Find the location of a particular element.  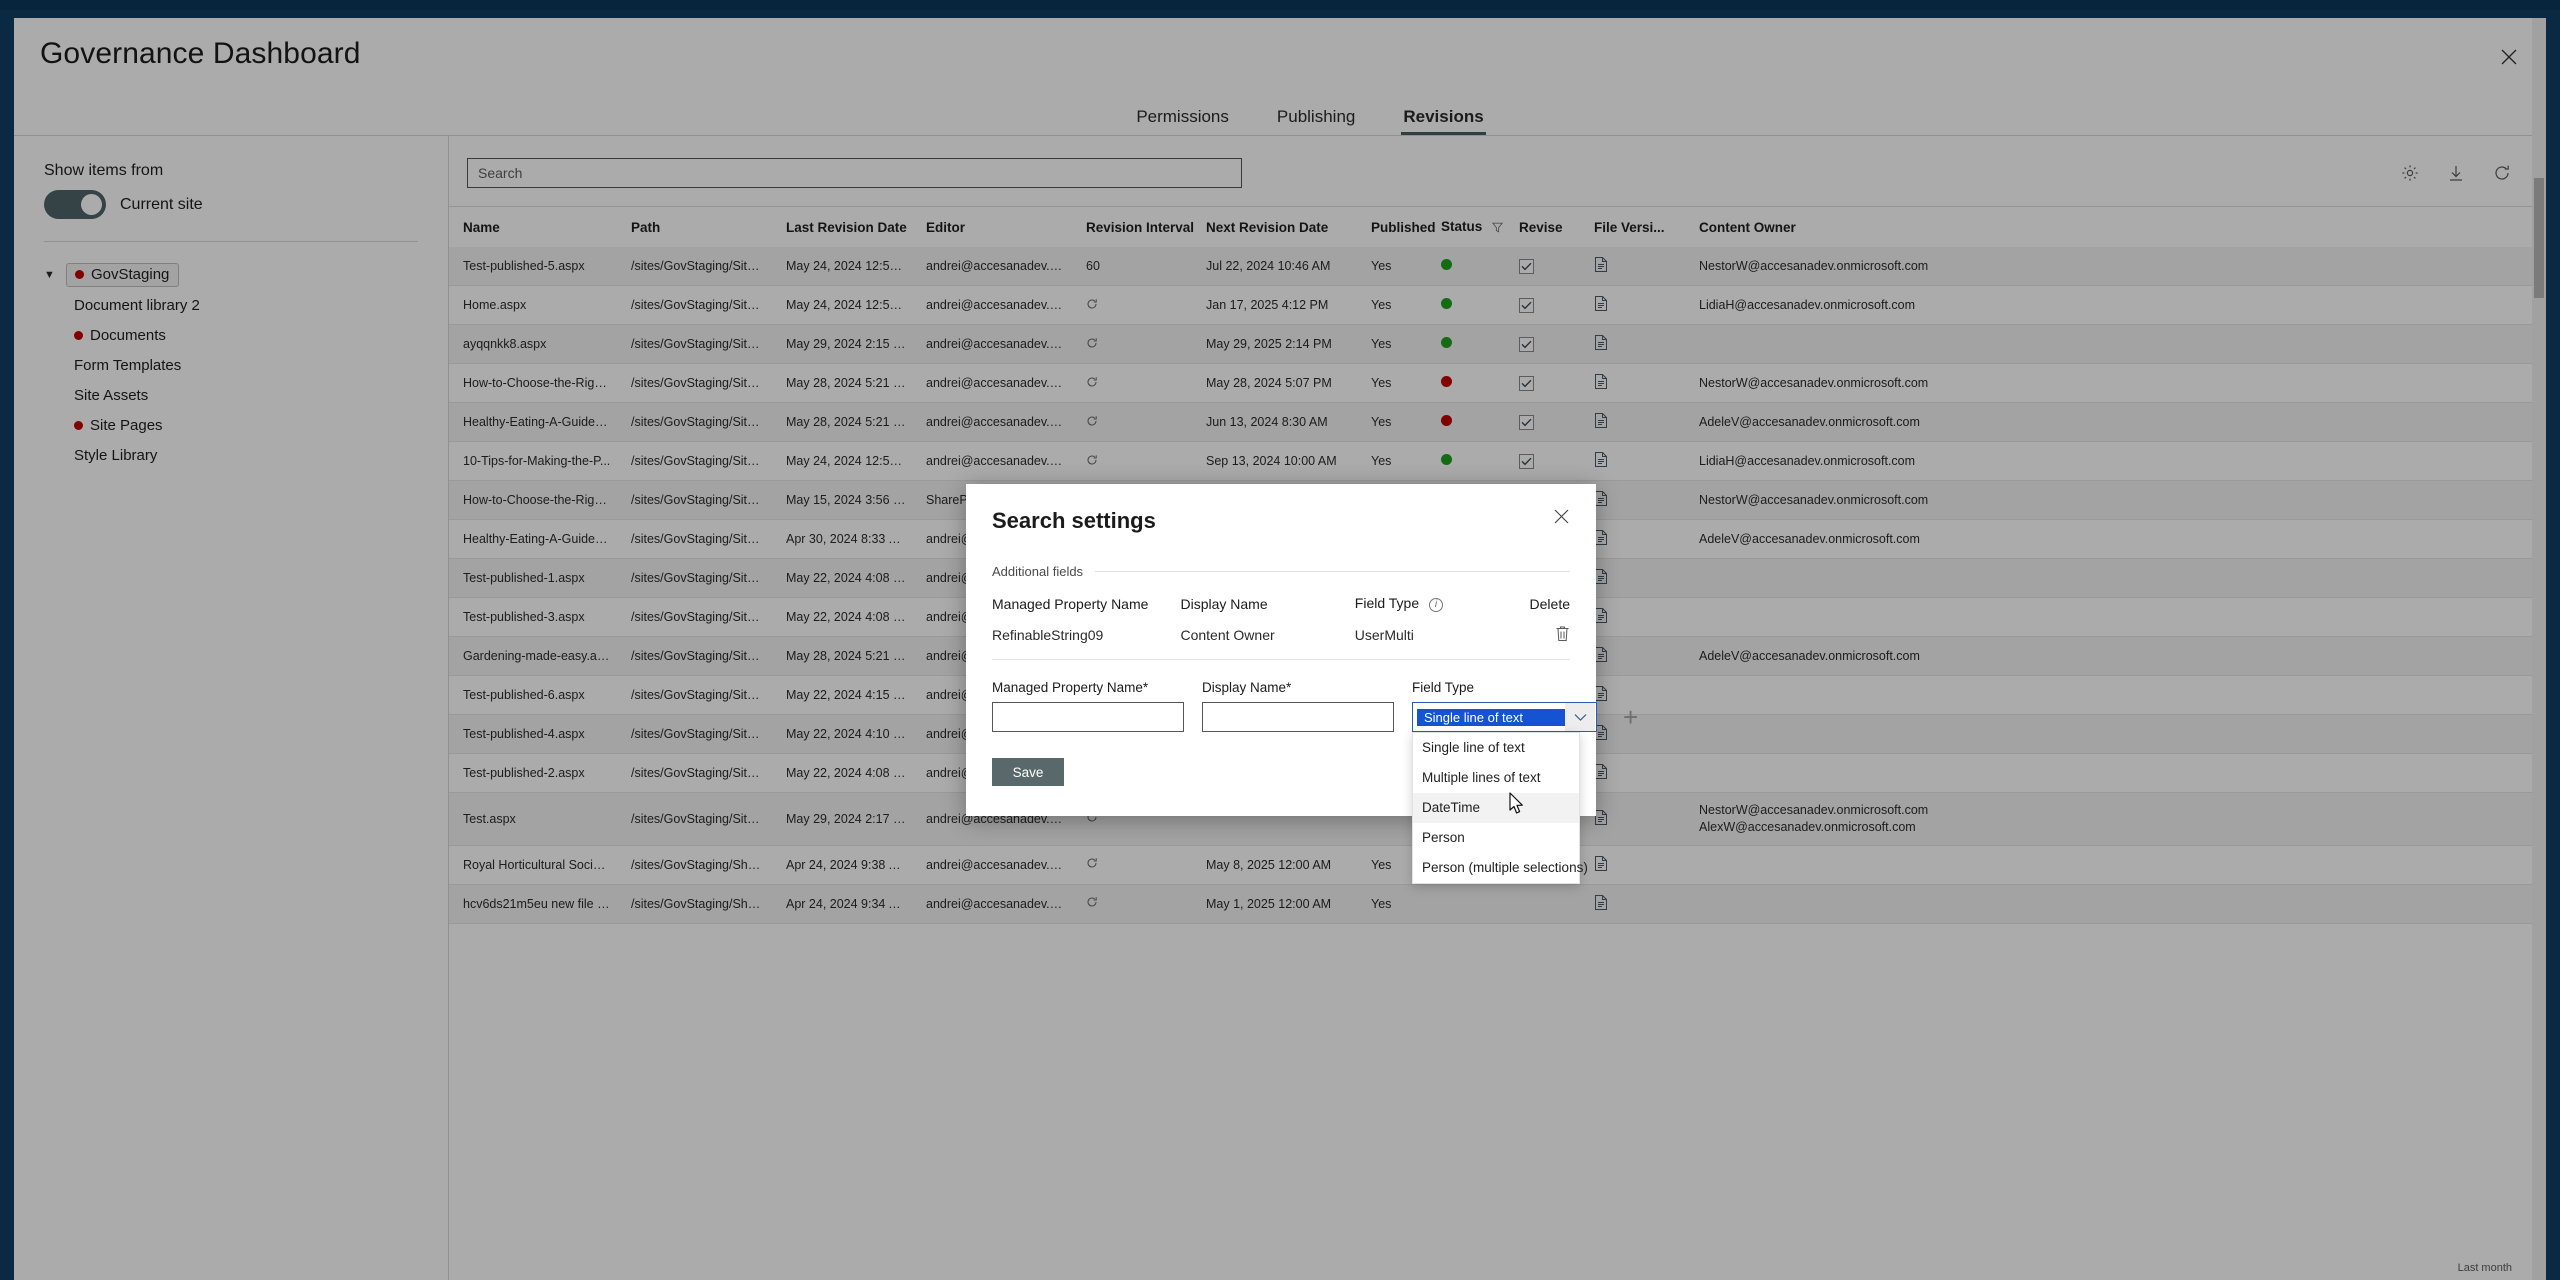

field-type-select: Single line of text is located at coordinates (1504, 717).